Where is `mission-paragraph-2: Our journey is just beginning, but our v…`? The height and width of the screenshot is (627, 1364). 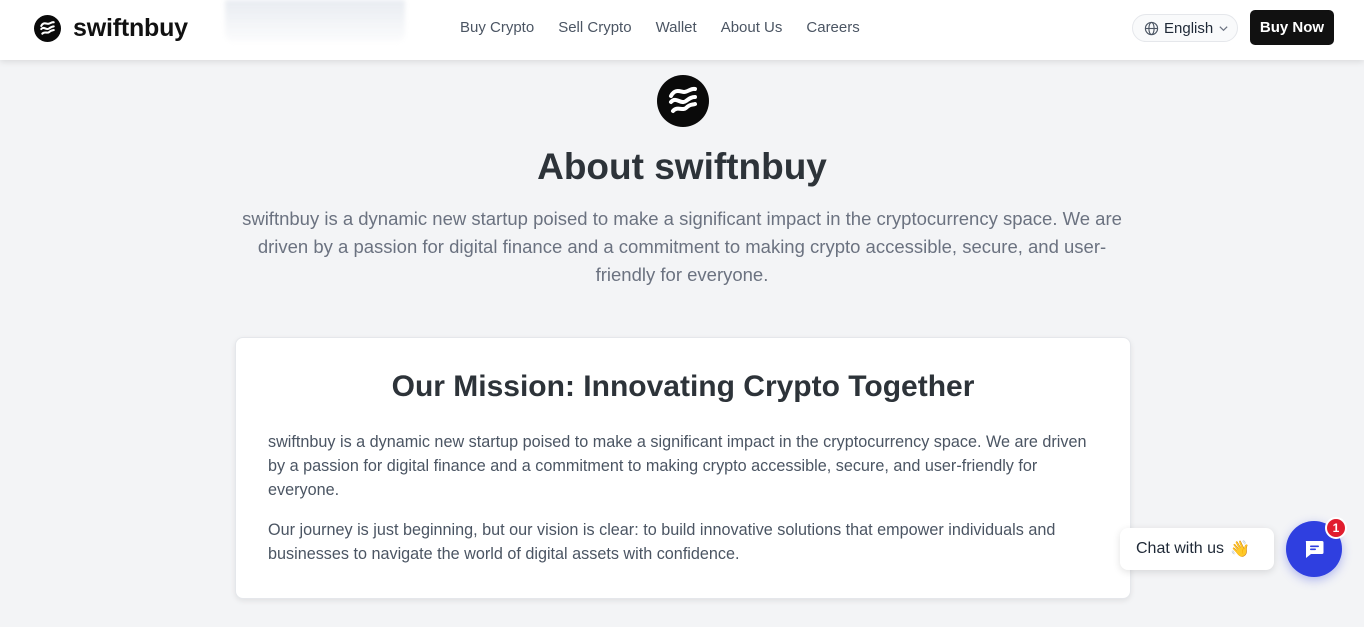 mission-paragraph-2: Our journey is just beginning, but our v… is located at coordinates (662, 542).